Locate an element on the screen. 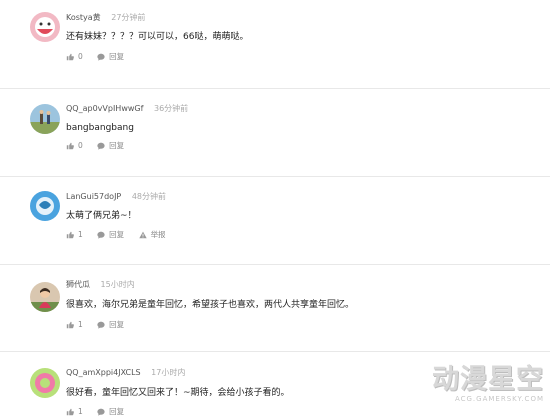 This screenshot has width=550, height=419. username: LanGui57doJP is located at coordinates (93, 196).